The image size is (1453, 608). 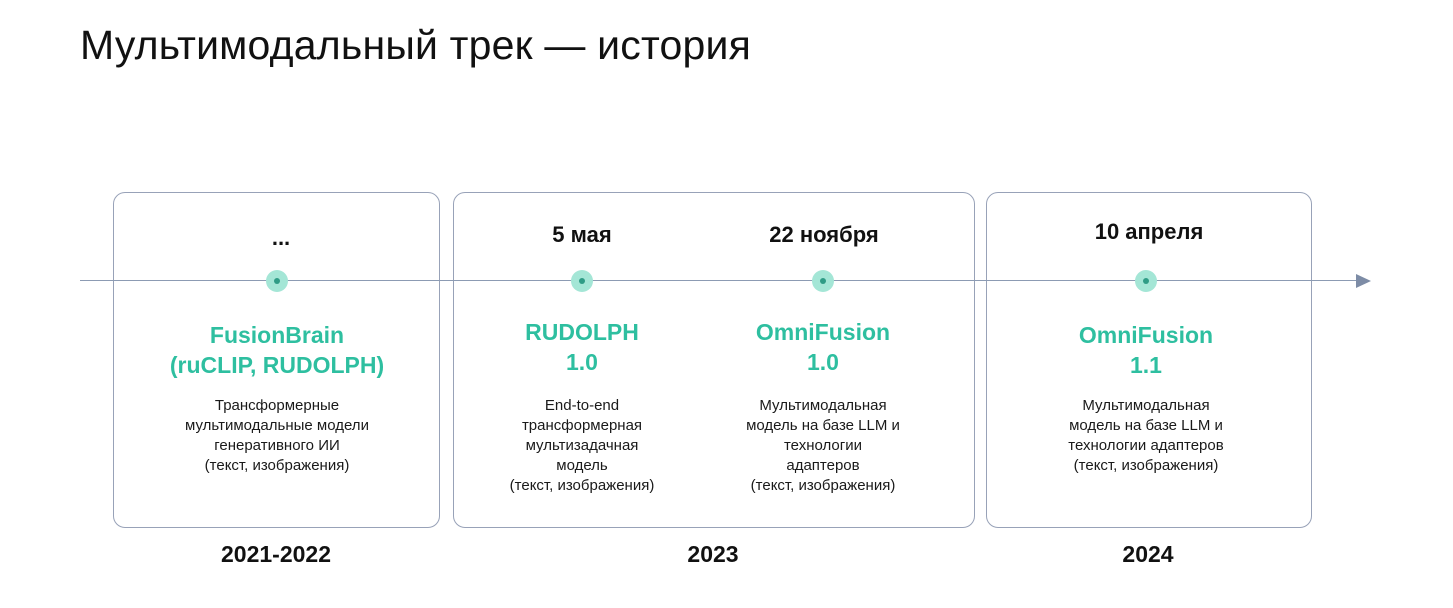 I want to click on description-line: Трансформерные, so click(x=277, y=405).